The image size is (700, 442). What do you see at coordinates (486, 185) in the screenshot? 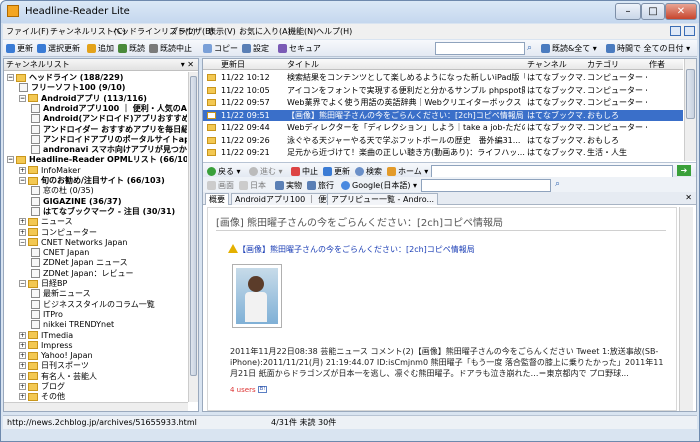
I see `web-search-input` at bounding box center [486, 185].